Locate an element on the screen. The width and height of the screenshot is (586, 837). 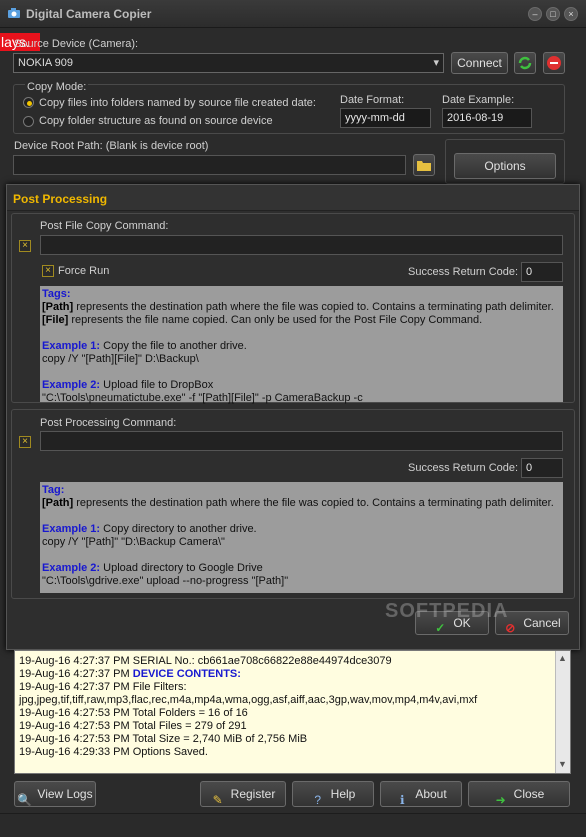
post-file-copy-input is located at coordinates (301, 245).